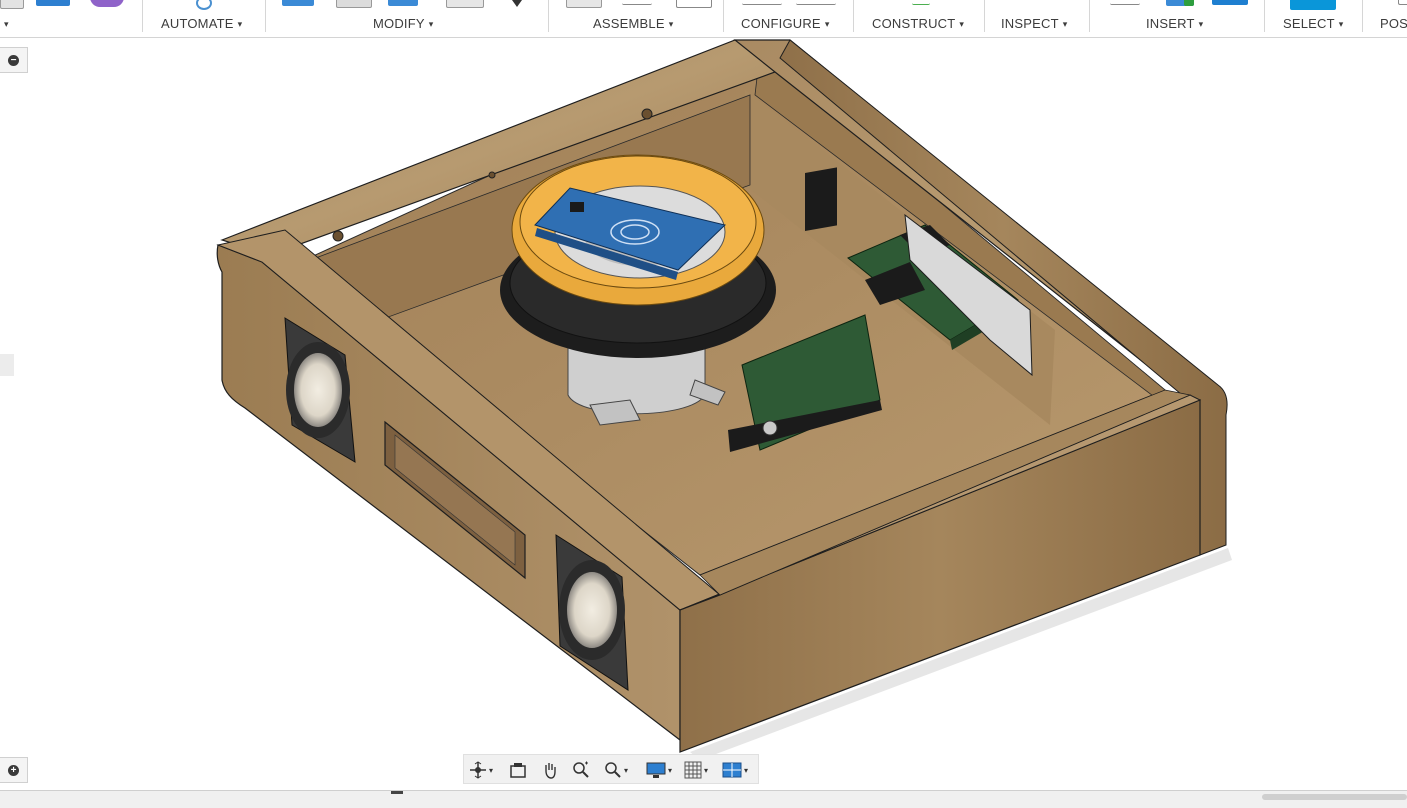 The width and height of the screenshot is (1407, 808). What do you see at coordinates (517, 3) in the screenshot?
I see `modify-more-icon` at bounding box center [517, 3].